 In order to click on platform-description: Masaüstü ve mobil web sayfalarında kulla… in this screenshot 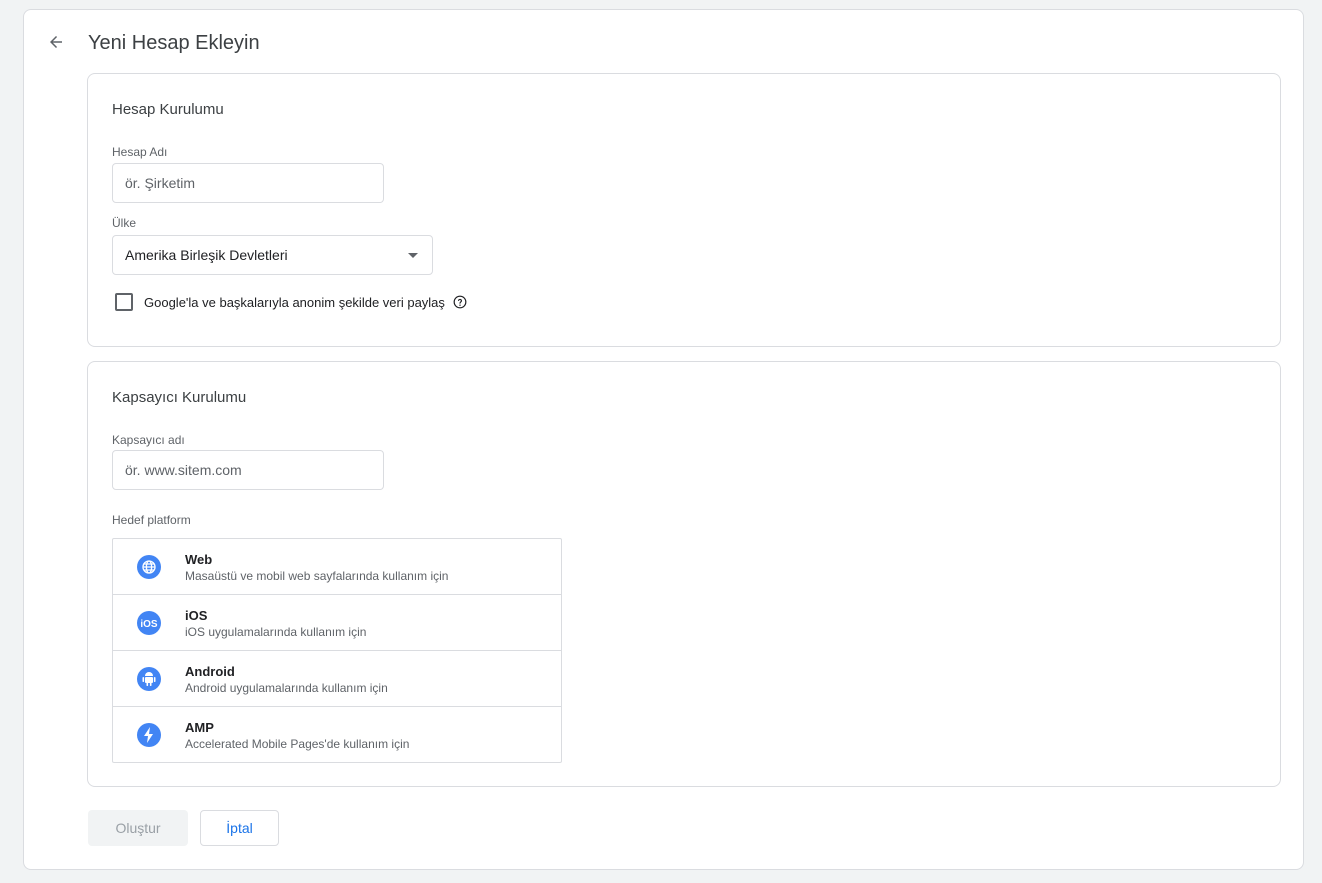, I will do `click(317, 576)`.